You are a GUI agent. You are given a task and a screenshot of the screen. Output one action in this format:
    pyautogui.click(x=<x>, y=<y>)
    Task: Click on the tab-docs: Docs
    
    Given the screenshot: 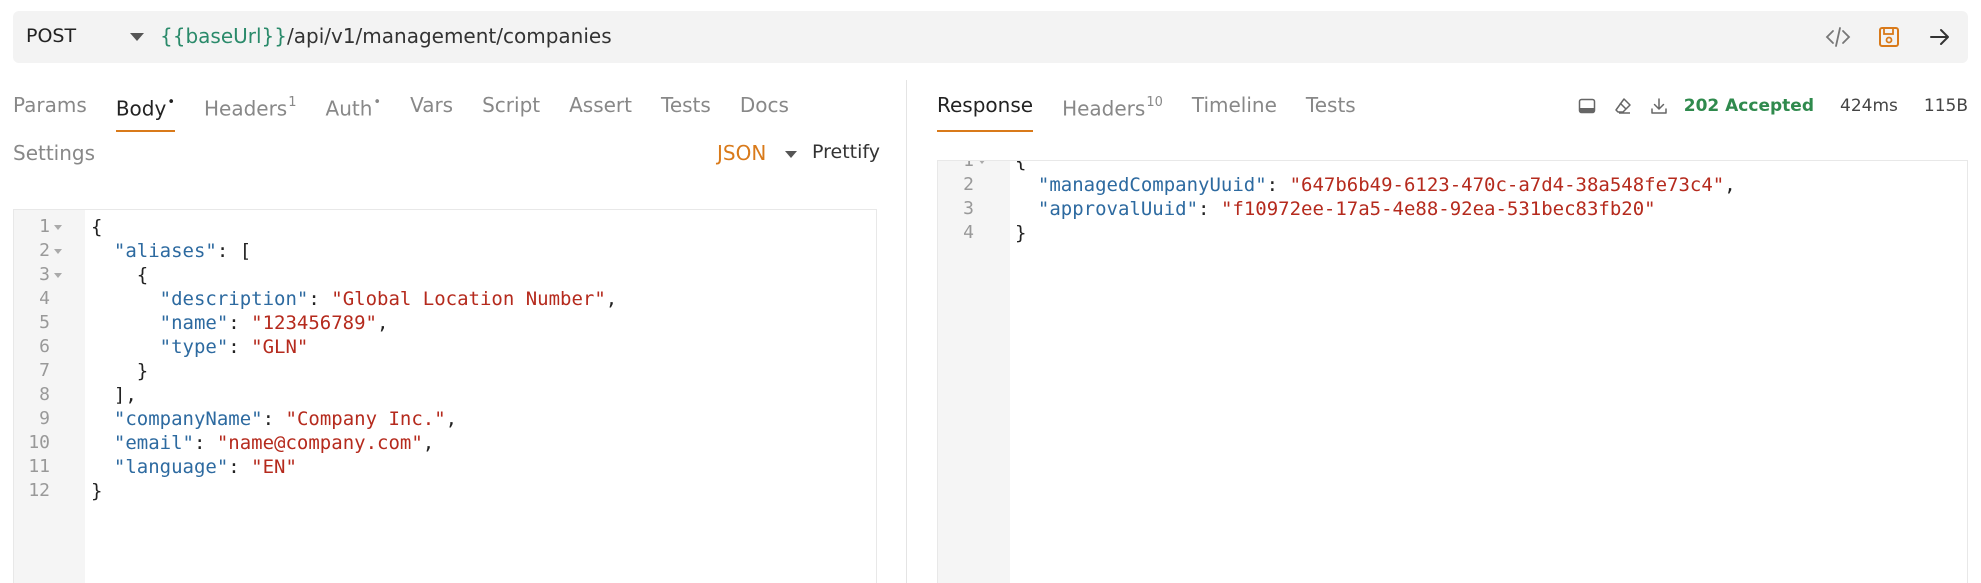 What is the action you would take?
    pyautogui.click(x=764, y=111)
    